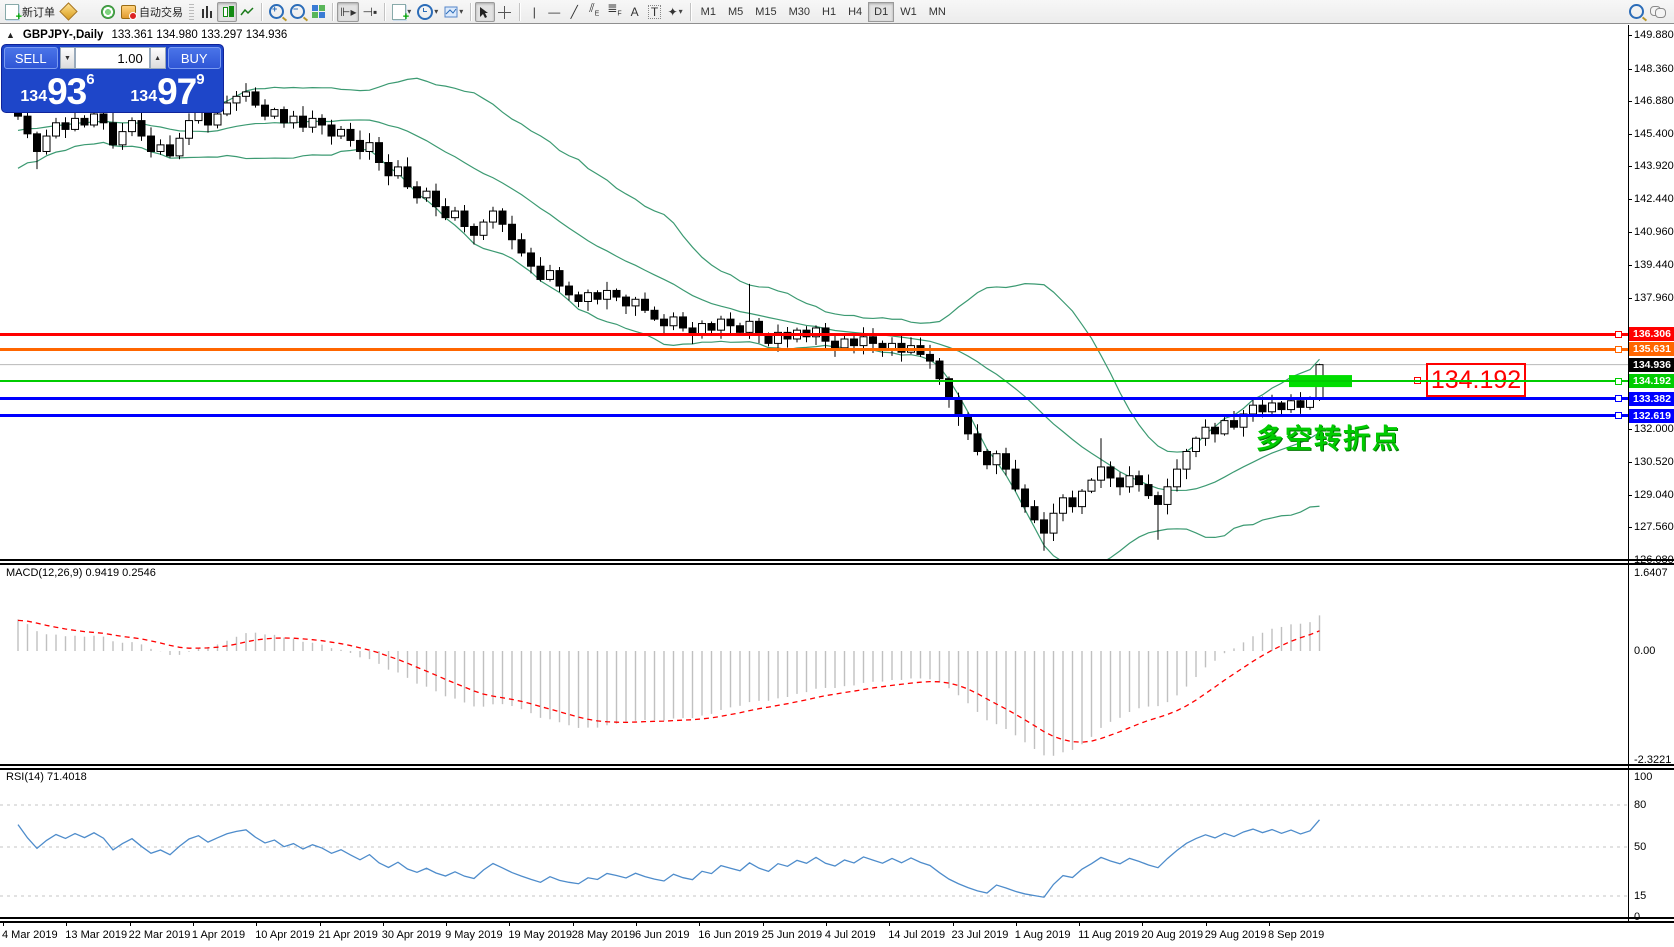 This screenshot has width=1674, height=947. I want to click on bar-chart-button, so click(207, 12).